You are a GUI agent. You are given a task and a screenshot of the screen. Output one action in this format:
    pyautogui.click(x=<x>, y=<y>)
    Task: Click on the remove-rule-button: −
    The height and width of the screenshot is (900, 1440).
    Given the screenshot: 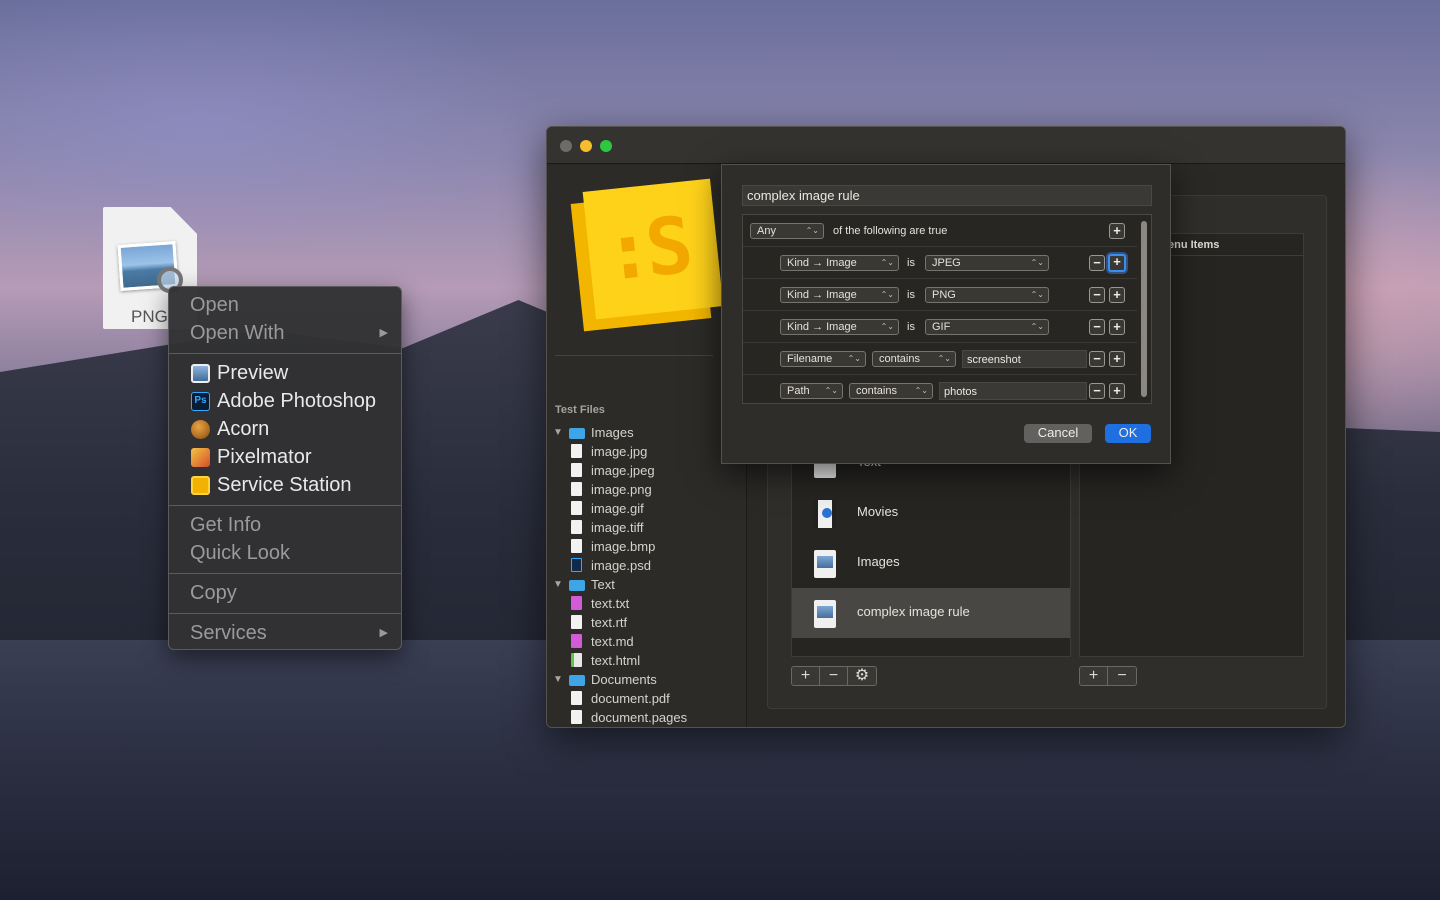 What is the action you would take?
    pyautogui.click(x=834, y=676)
    